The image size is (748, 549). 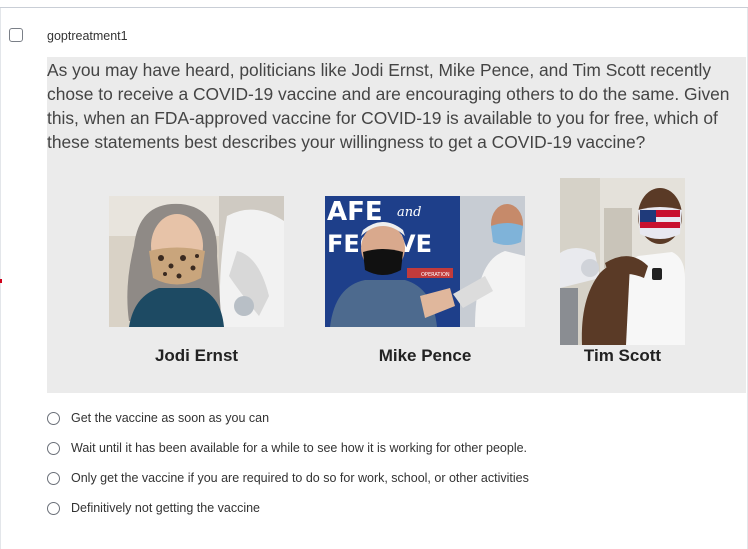 I want to click on option-not-getting: Definitively not getting the vaccine, so click(x=153, y=508).